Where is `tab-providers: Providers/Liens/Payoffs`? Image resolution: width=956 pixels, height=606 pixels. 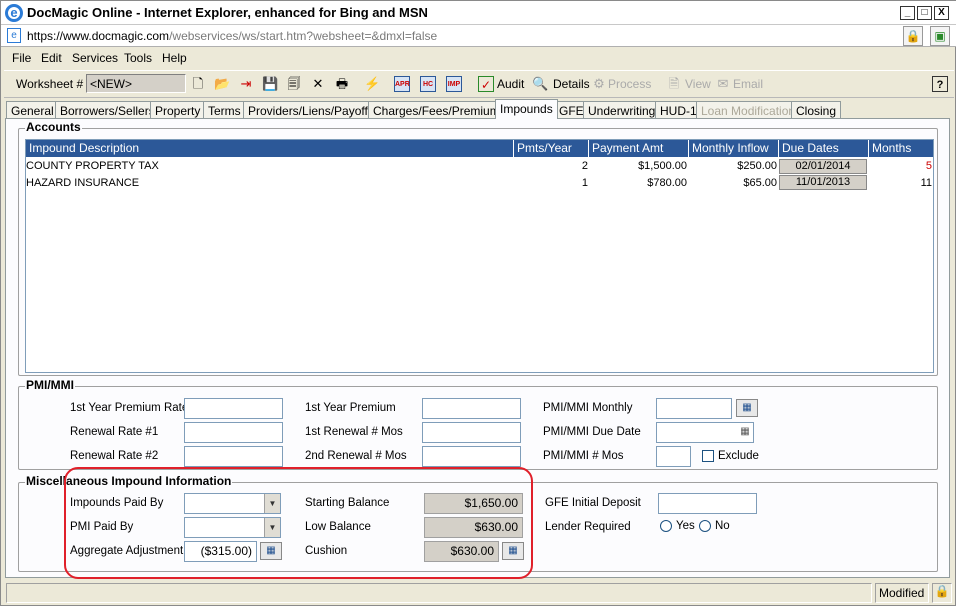
tab-providers: Providers/Liens/Payoffs is located at coordinates (311, 110).